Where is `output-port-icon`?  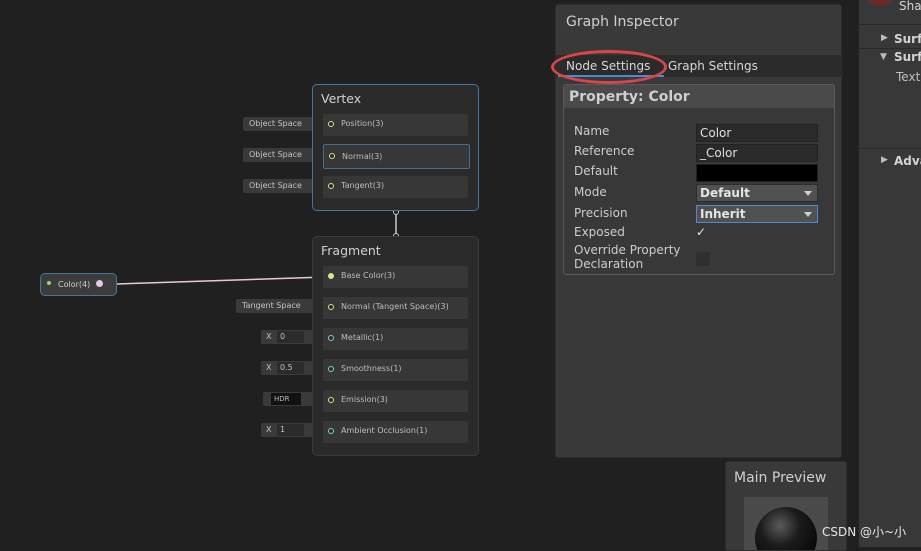
output-port-icon is located at coordinates (99, 283).